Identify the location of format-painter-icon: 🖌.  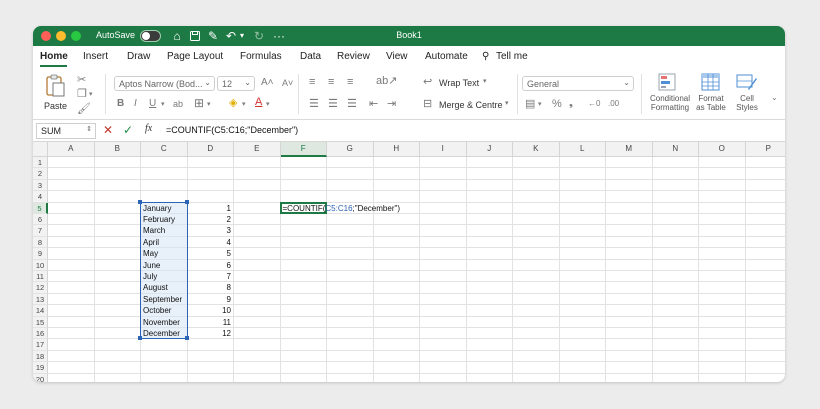
(84, 109).